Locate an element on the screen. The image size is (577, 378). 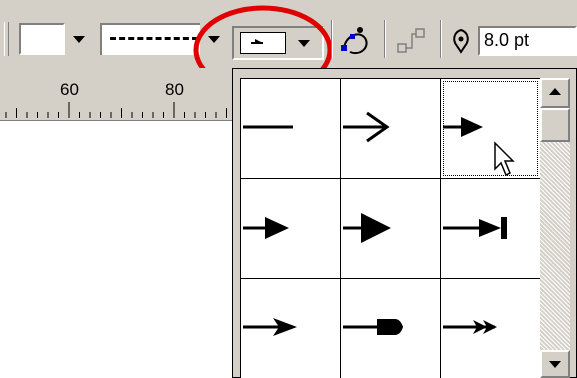
filled-arrow-small-icon is located at coordinates (463, 127).